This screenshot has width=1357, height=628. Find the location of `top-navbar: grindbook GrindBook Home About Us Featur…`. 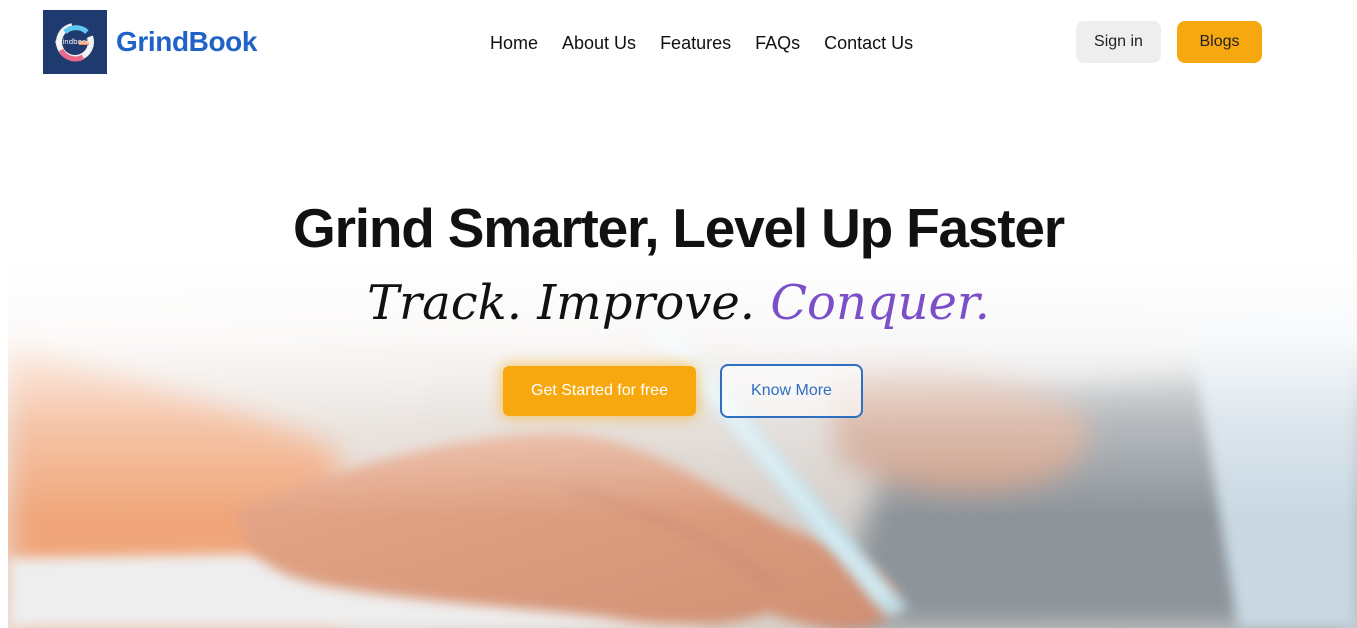

top-navbar: grindbook GrindBook Home About Us Featur… is located at coordinates (678, 42).